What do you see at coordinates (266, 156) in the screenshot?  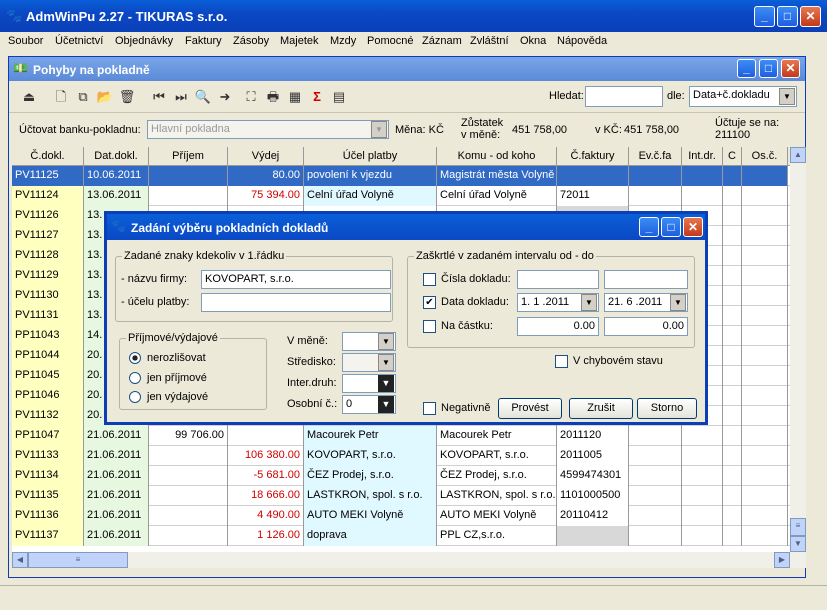 I see `column-header: Výdej` at bounding box center [266, 156].